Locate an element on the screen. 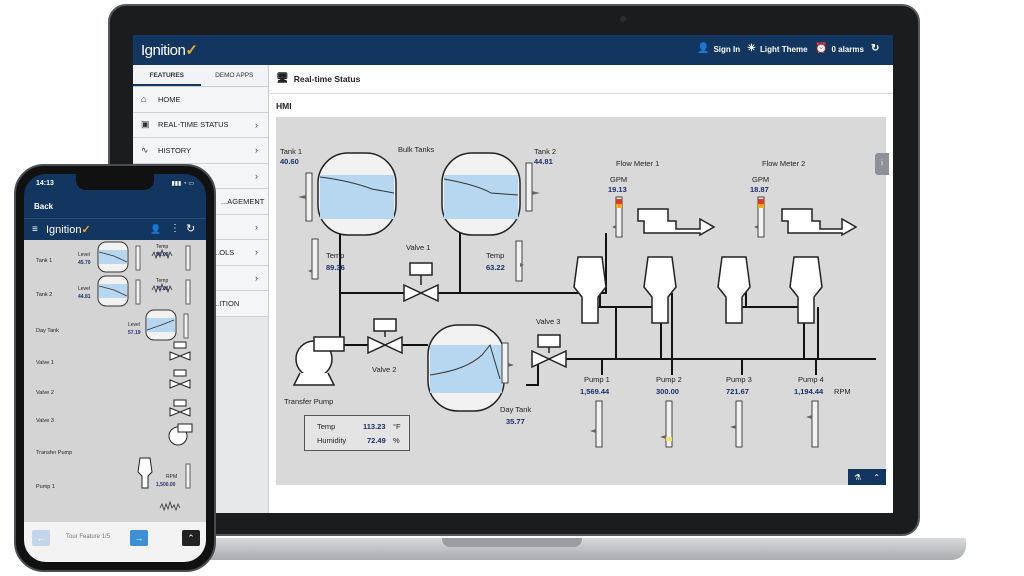 Image resolution: width=1024 pixels, height=576 pixels. sidebar-tabs: FEATURES DEMO APPS is located at coordinates (200, 76).